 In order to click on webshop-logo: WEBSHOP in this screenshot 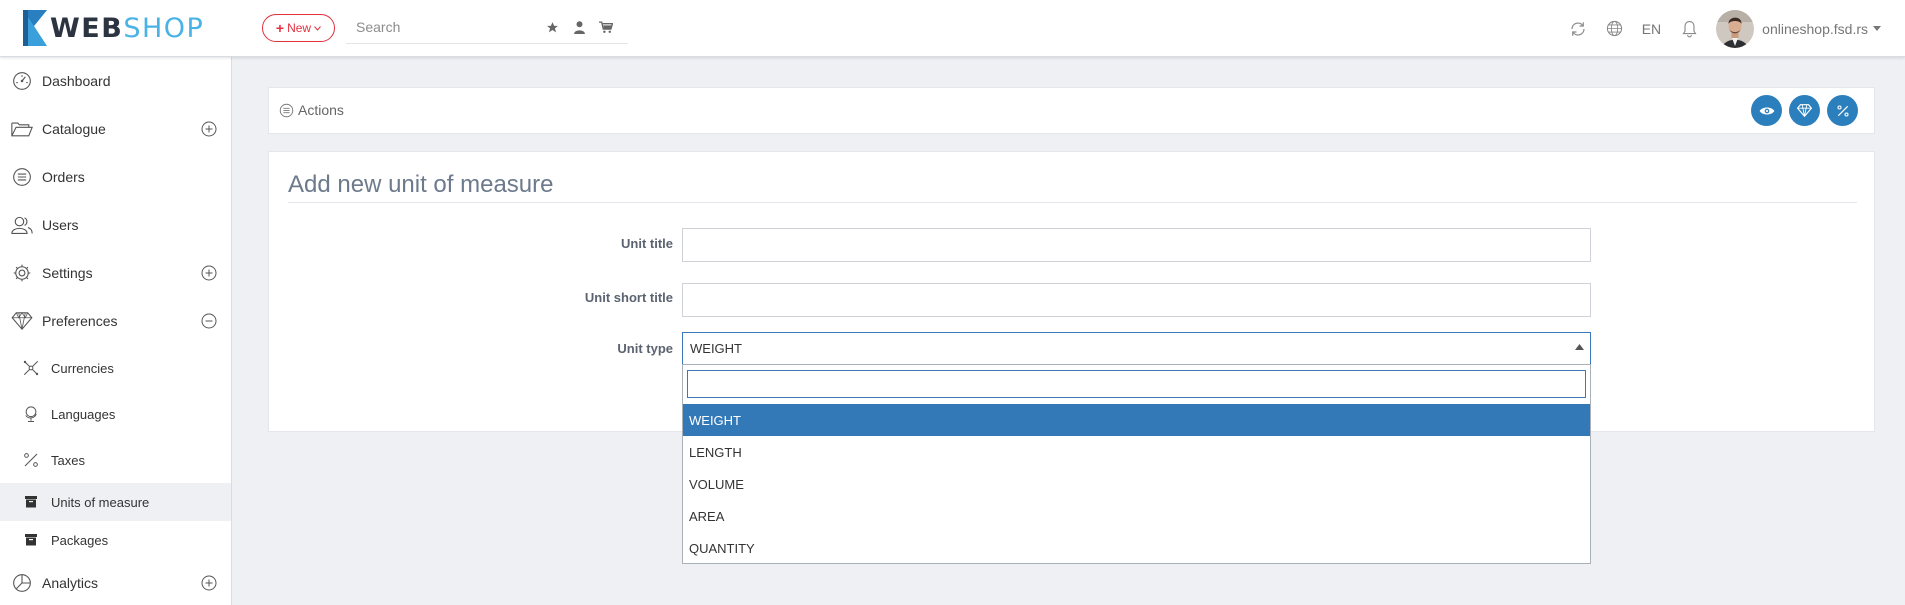, I will do `click(113, 28)`.